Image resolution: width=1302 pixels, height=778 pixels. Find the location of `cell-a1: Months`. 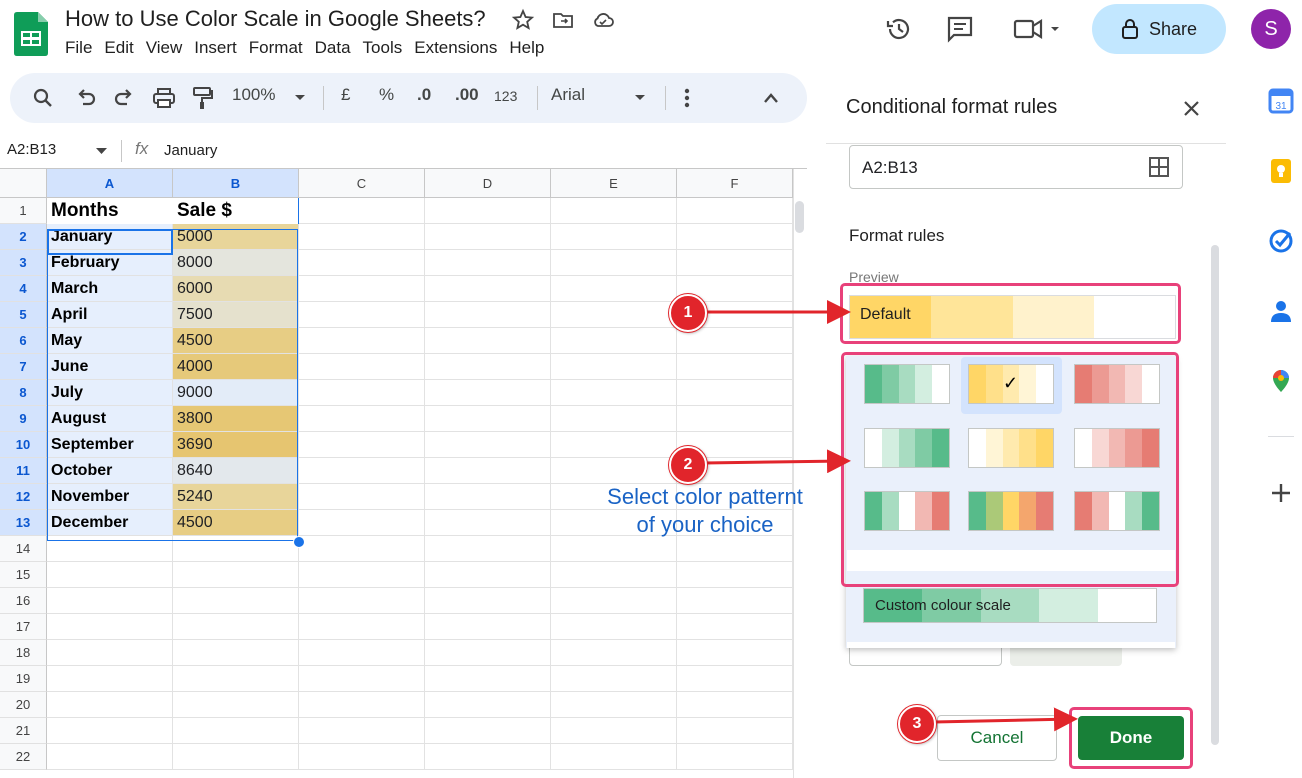

cell-a1: Months is located at coordinates (110, 211).